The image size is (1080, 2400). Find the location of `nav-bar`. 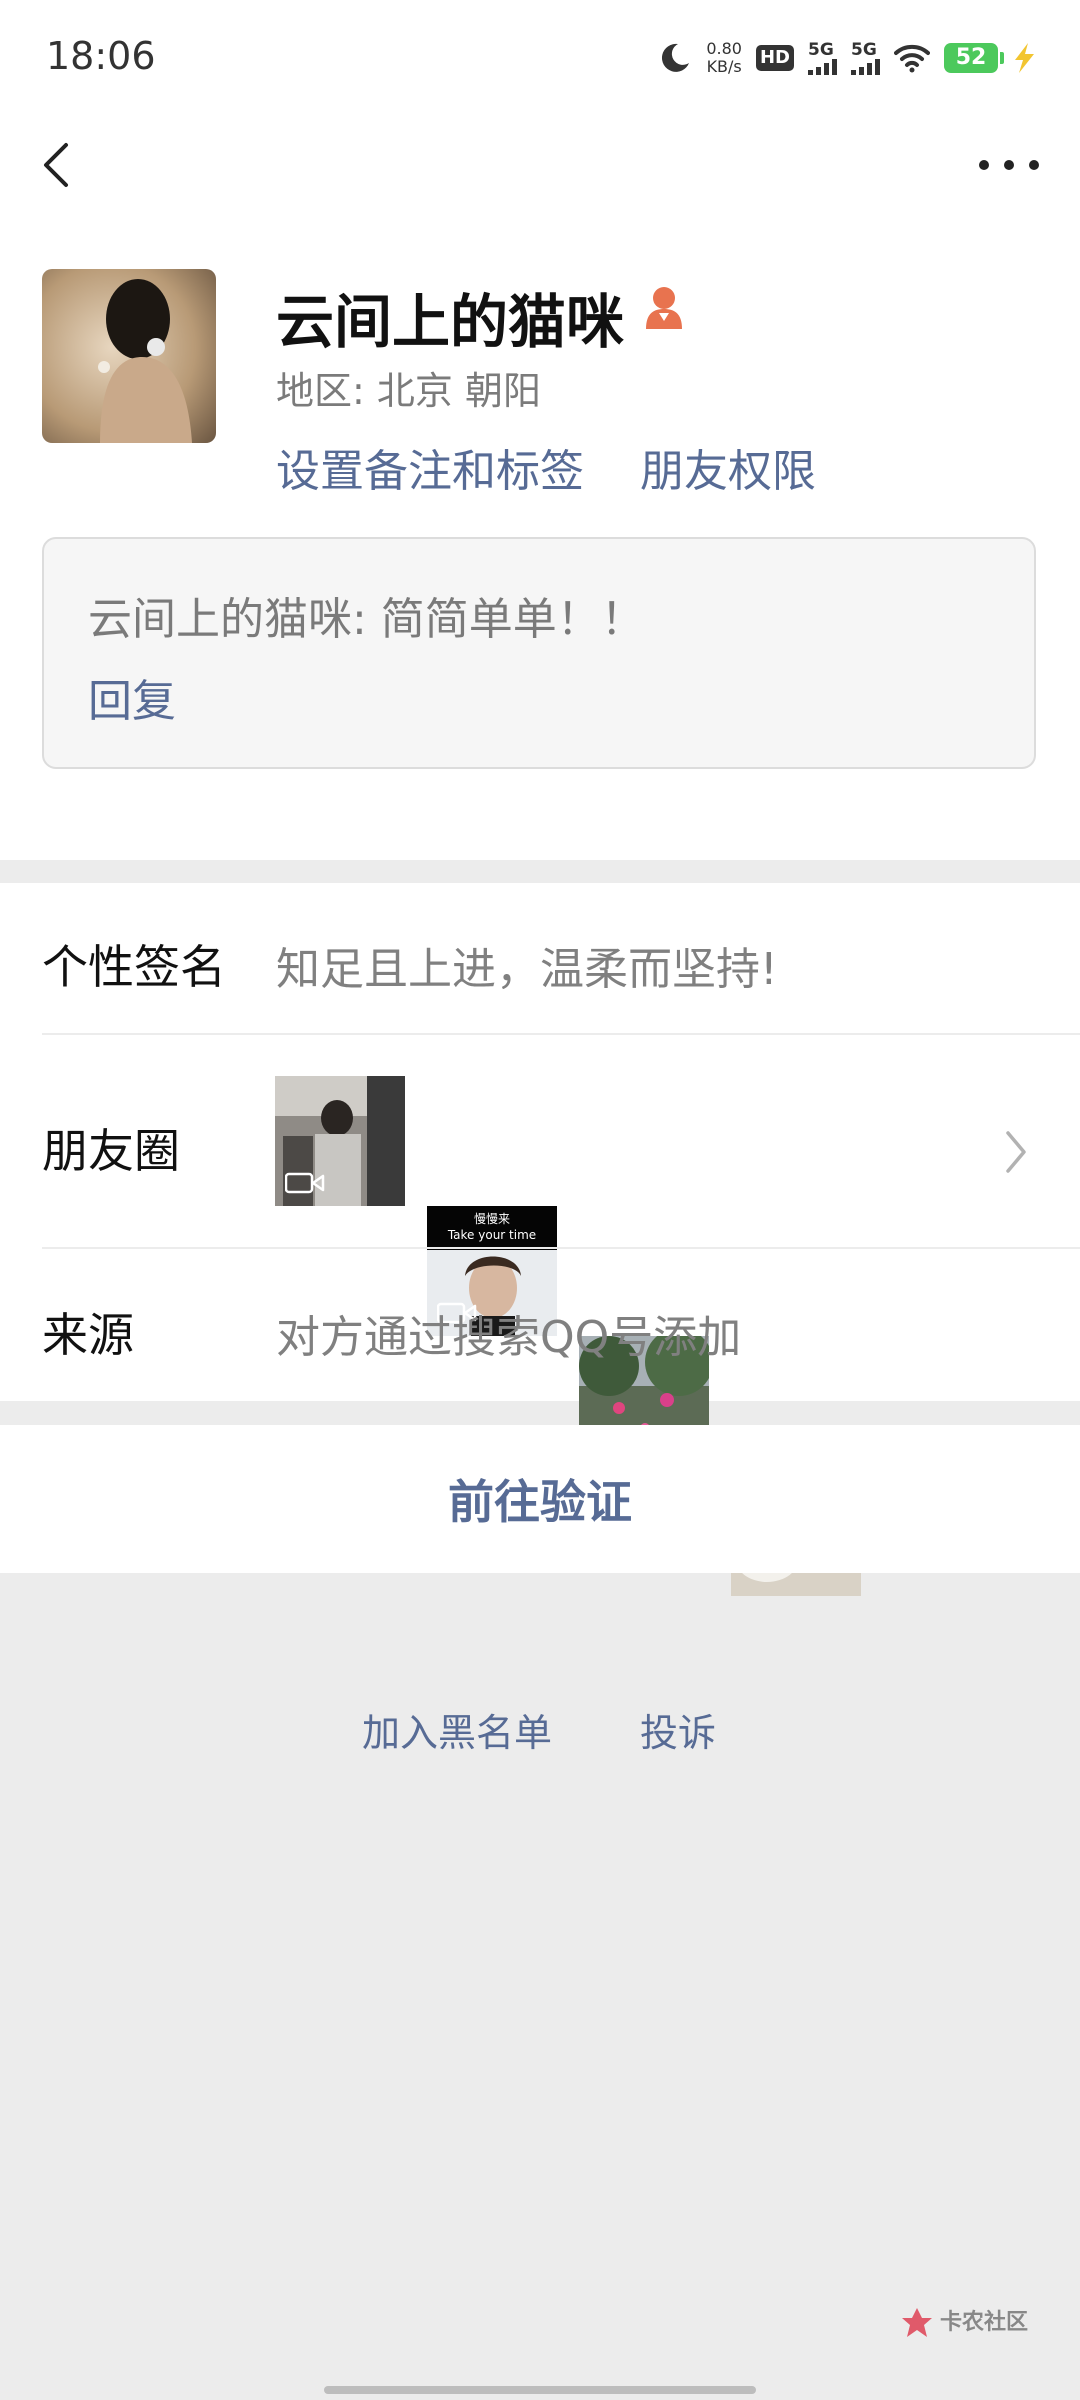

nav-bar is located at coordinates (540, 165).